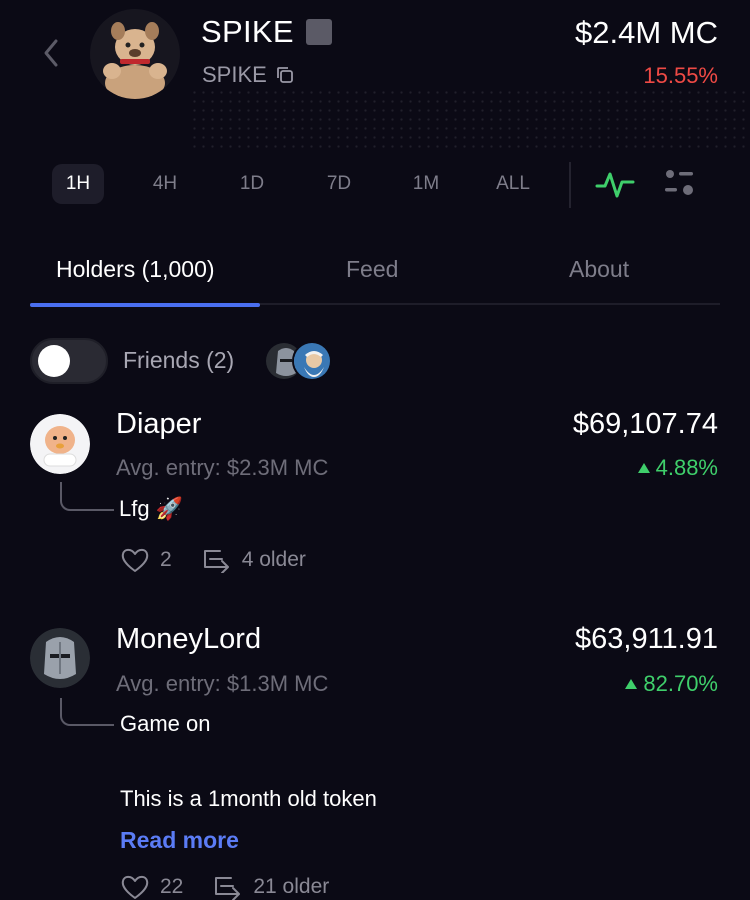  I want to click on chevron-left-icon, so click(51, 53).